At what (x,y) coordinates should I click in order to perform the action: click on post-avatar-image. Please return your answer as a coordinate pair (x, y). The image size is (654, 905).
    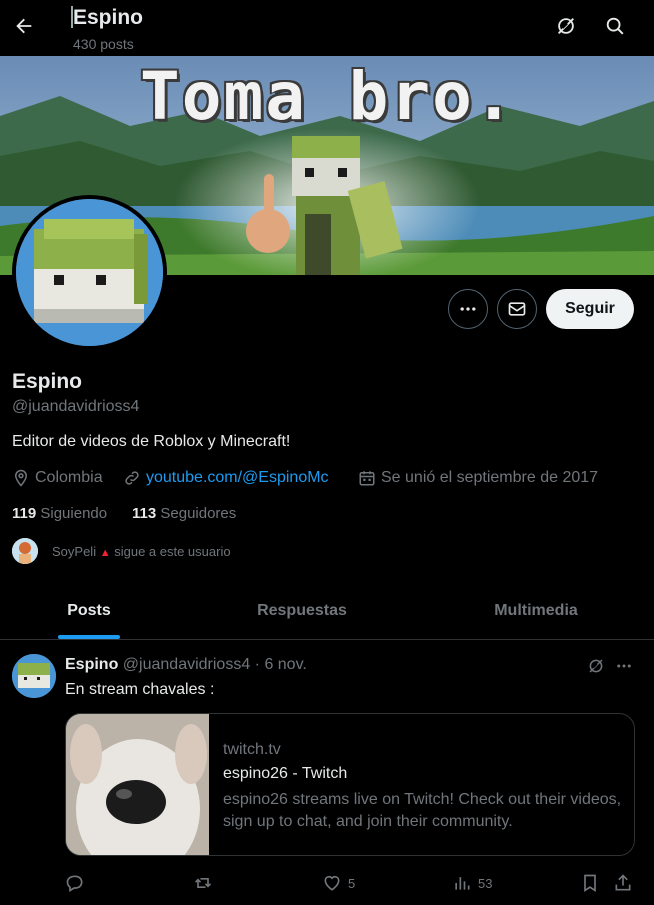
    Looking at the image, I should click on (34, 676).